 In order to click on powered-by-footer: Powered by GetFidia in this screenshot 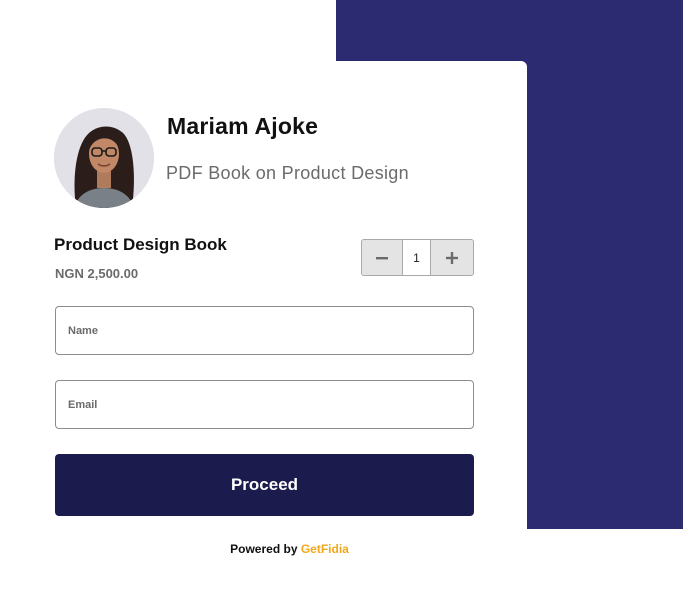, I will do `click(263, 549)`.